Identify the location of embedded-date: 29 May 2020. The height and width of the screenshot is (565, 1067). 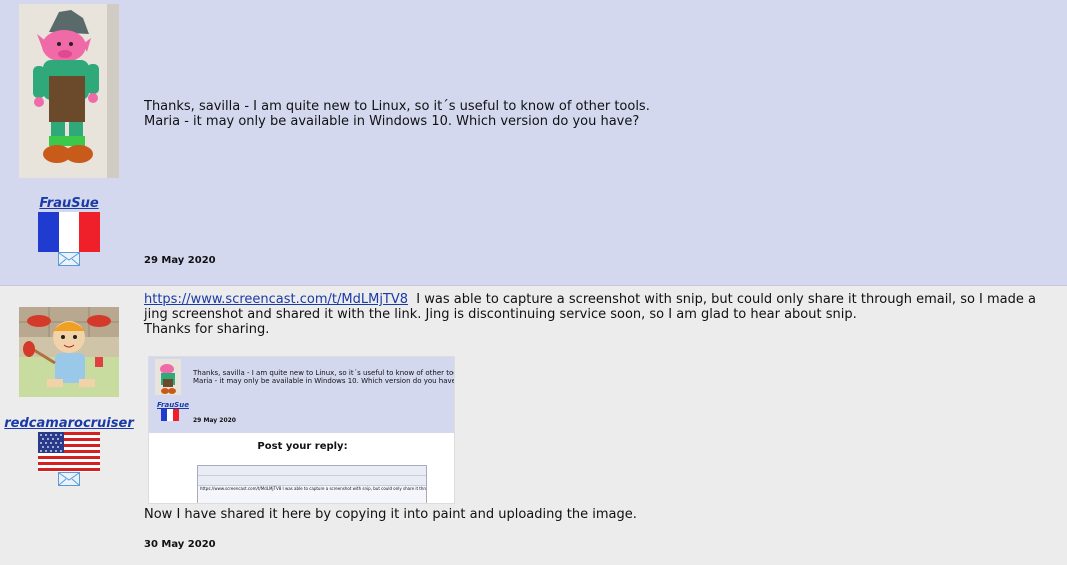
(214, 420).